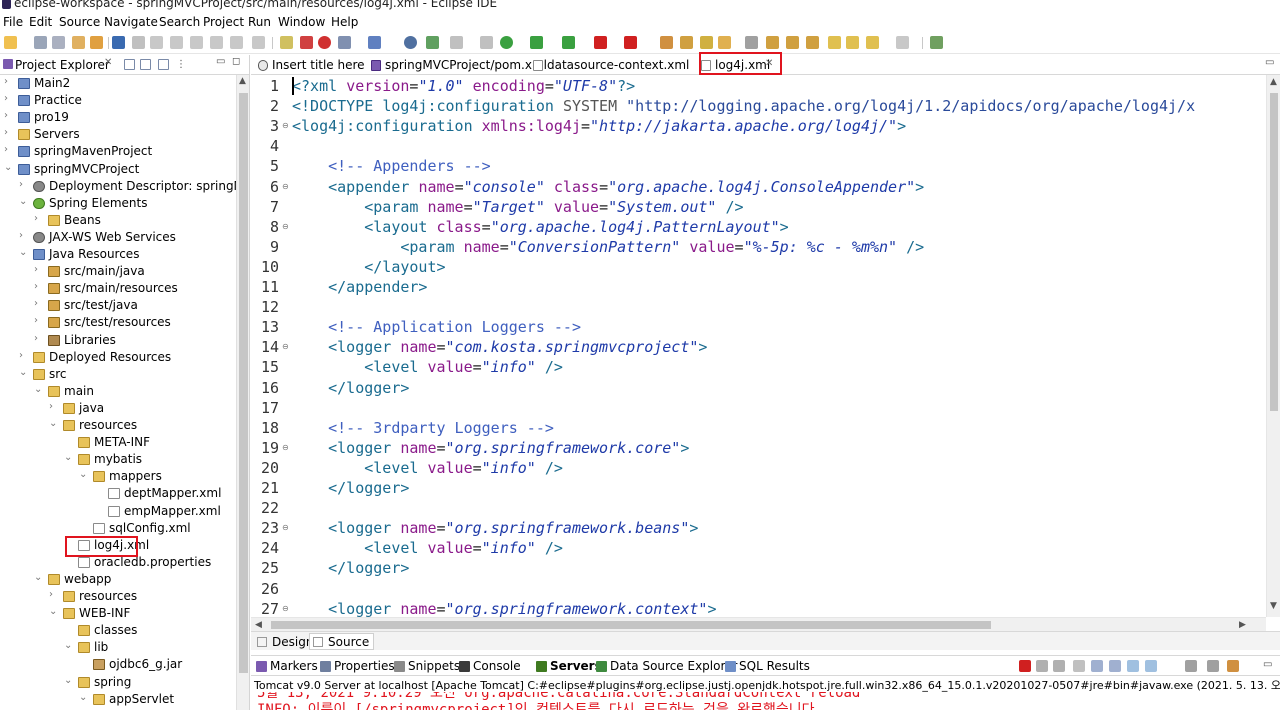 Image resolution: width=1280 pixels, height=710 pixels. What do you see at coordinates (236, 42) in the screenshot?
I see `step-return-icon` at bounding box center [236, 42].